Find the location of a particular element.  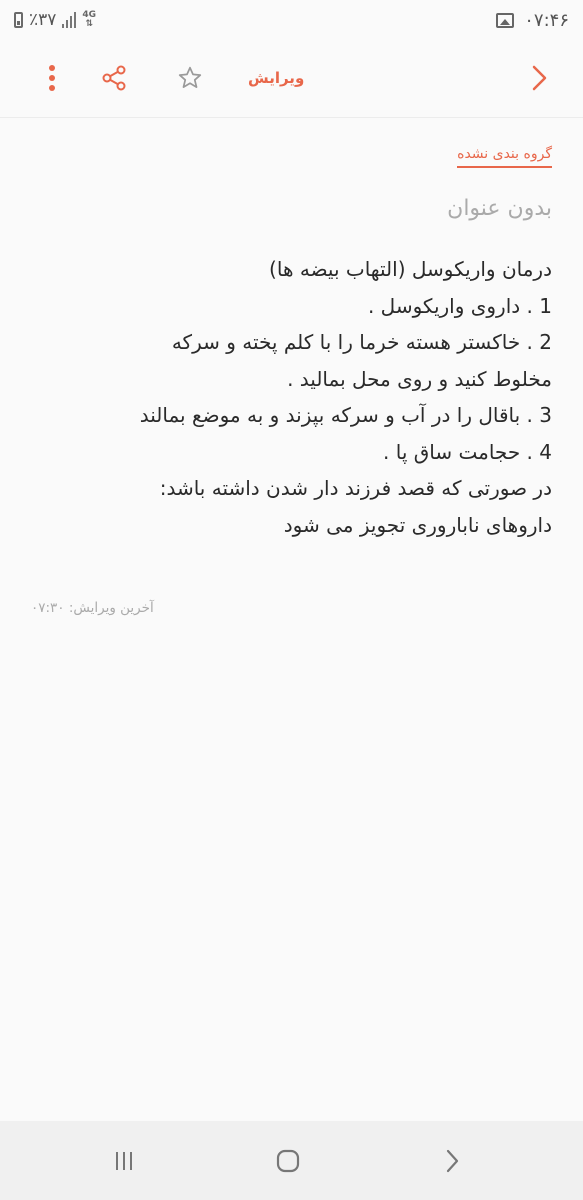

home-button is located at coordinates (288, 1161).